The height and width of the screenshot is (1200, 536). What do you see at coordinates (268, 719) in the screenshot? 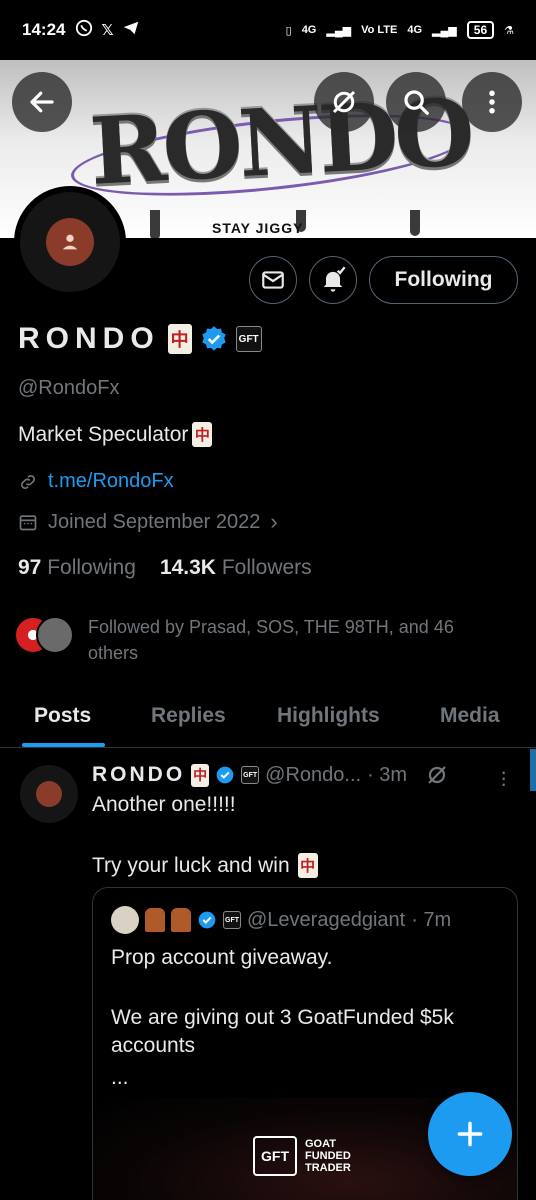
I see `profile-tabs: Posts Replies Highlights Media` at bounding box center [268, 719].